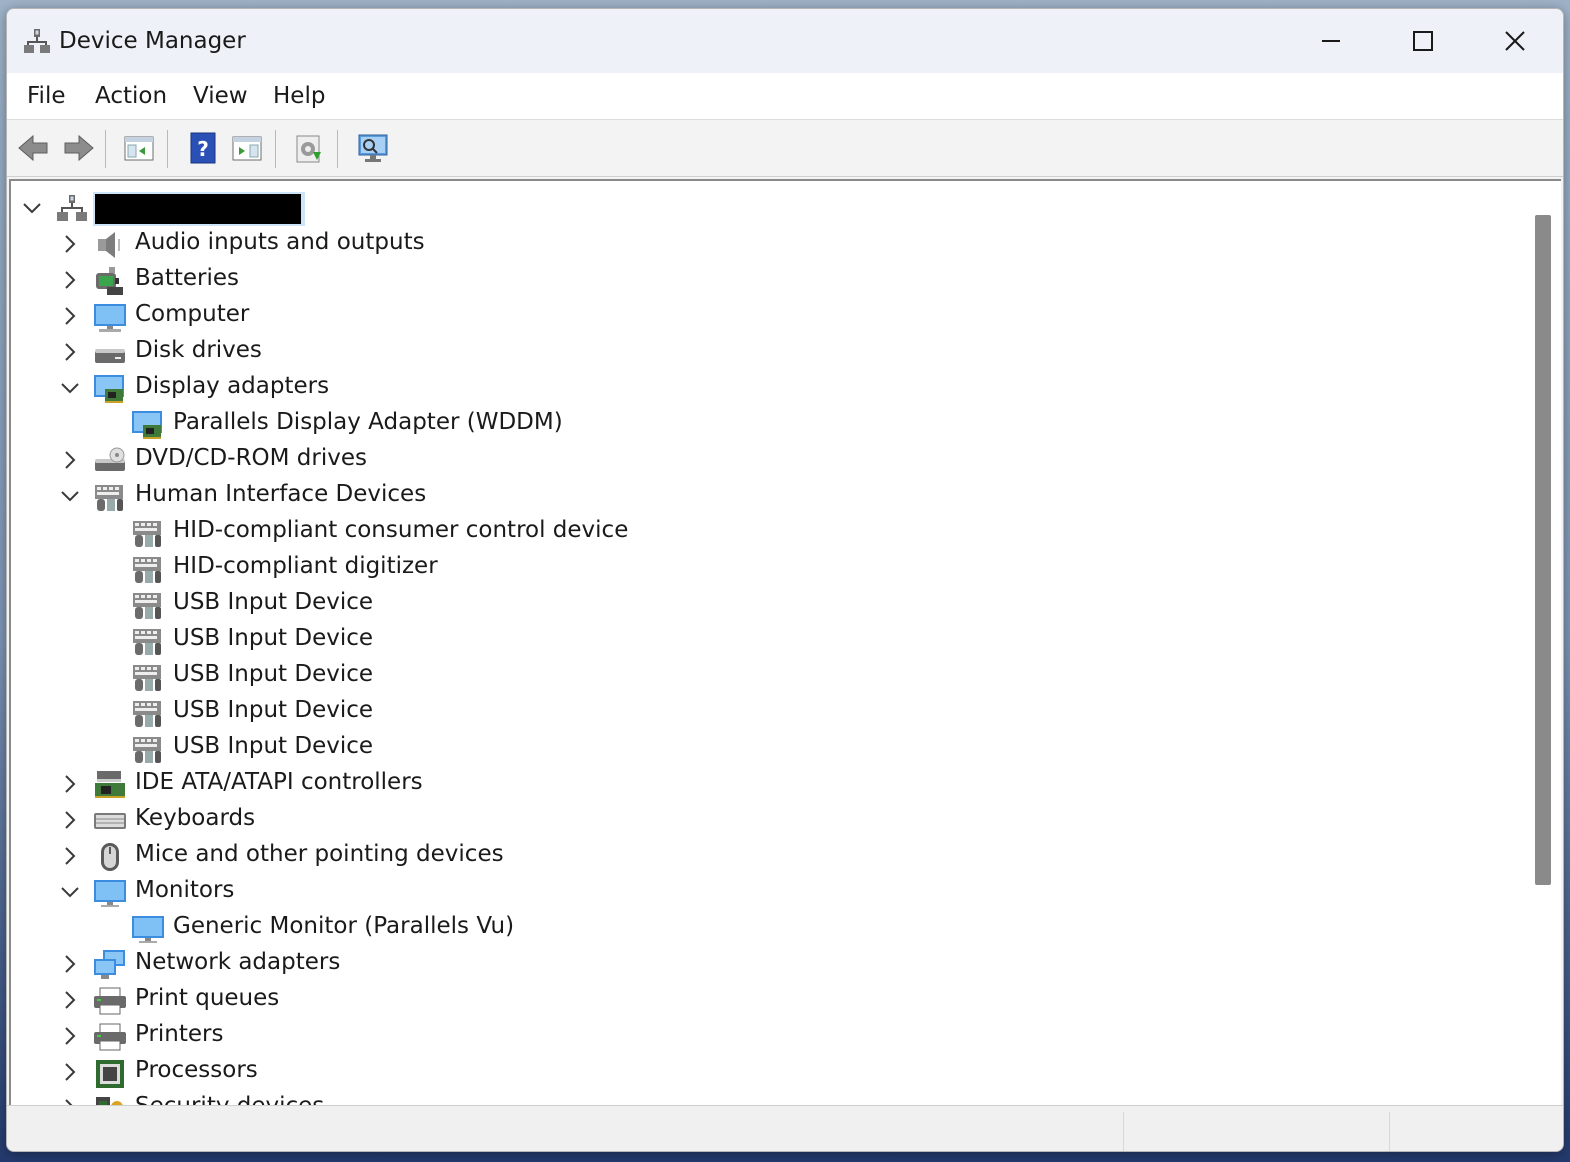  I want to click on help-button: ?, so click(203, 148).